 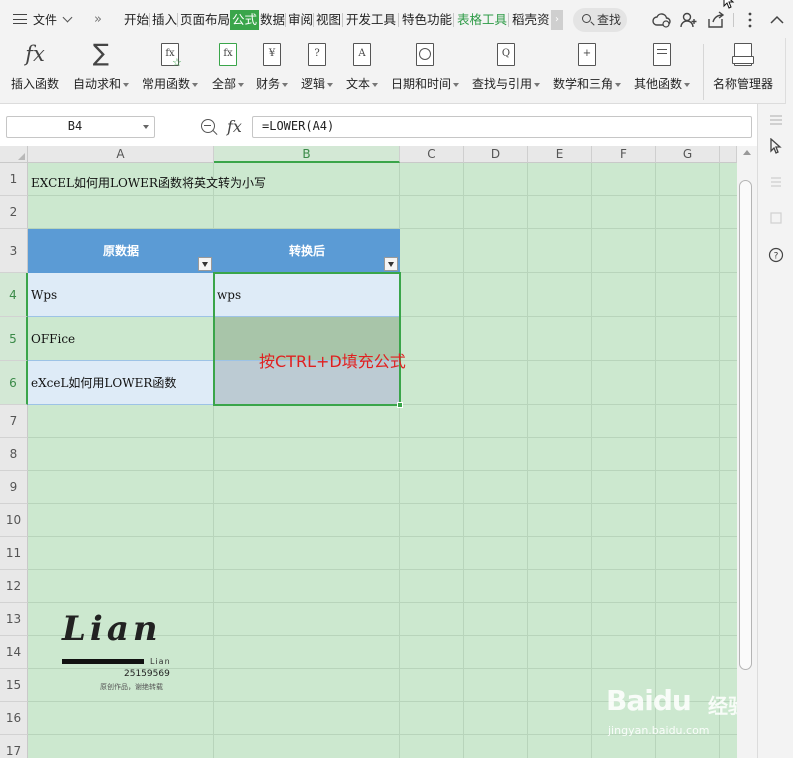 I want to click on file-menu-button: 文件, so click(x=45, y=20).